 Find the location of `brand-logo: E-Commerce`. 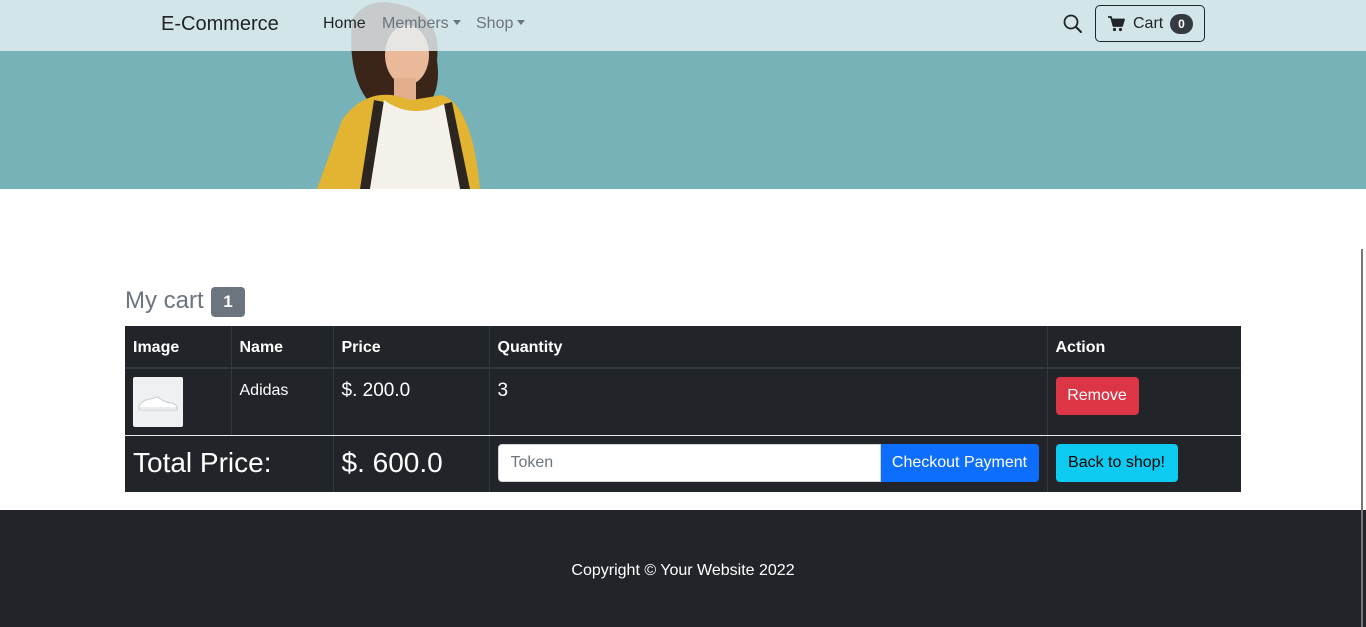

brand-logo: E-Commerce is located at coordinates (220, 24).